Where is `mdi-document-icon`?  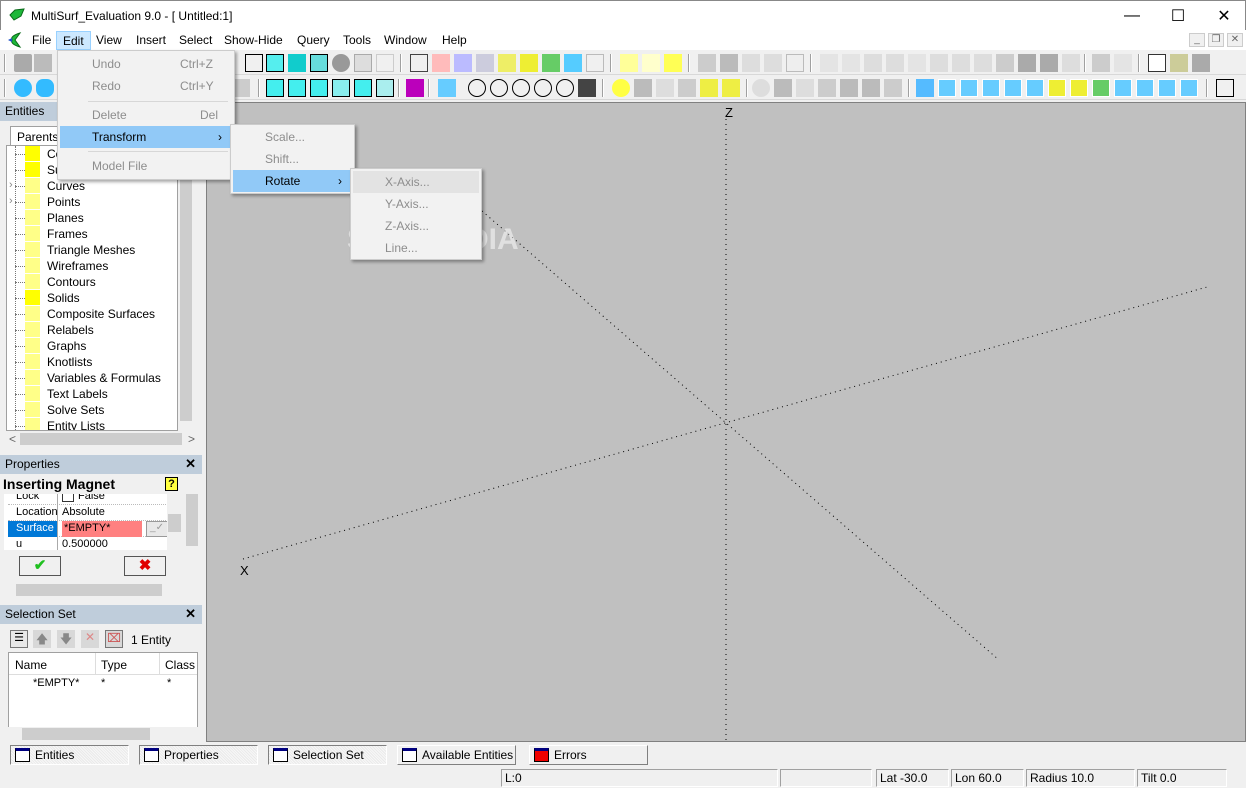 mdi-document-icon is located at coordinates (16, 40).